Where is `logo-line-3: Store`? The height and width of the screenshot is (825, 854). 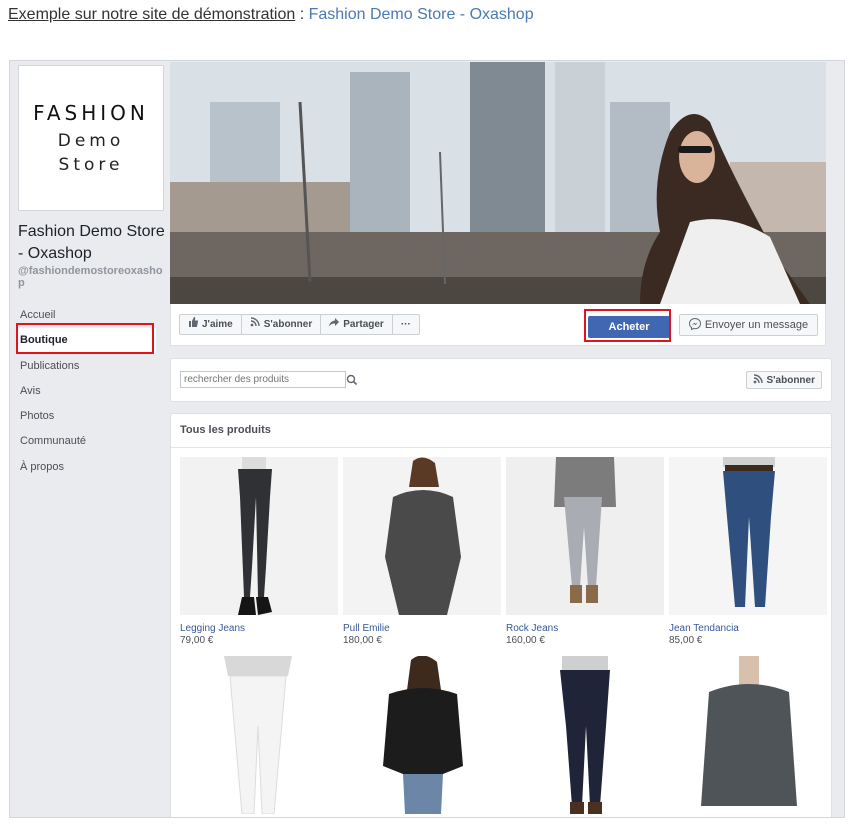
logo-line-3: Store is located at coordinates (91, 165).